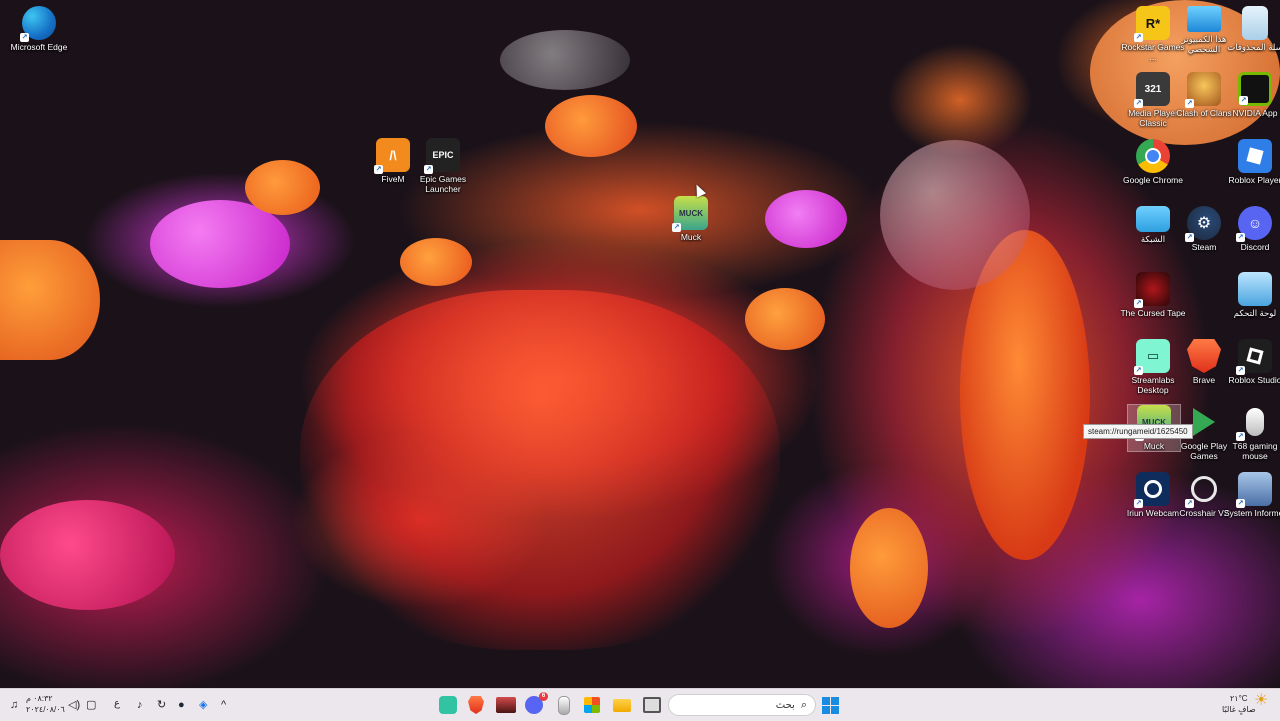  I want to click on webcam-icon: ↗, so click(1152, 490).